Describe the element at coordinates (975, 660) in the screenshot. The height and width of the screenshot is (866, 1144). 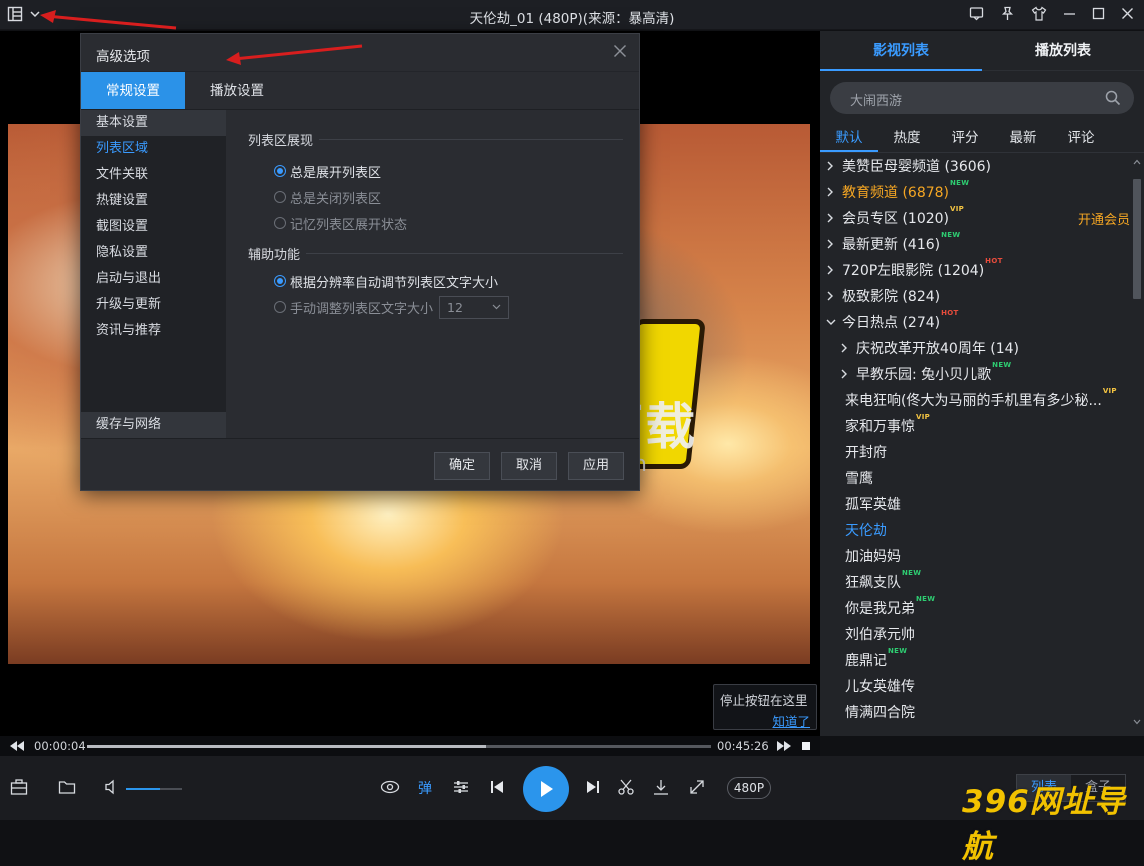
I see `list-item: 鹿鼎记 NEW` at that location.